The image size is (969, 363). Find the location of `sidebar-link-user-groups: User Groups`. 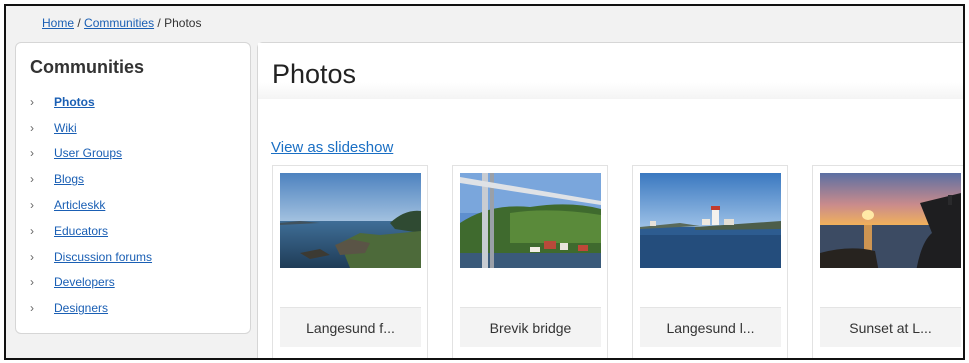

sidebar-link-user-groups: User Groups is located at coordinates (88, 153).